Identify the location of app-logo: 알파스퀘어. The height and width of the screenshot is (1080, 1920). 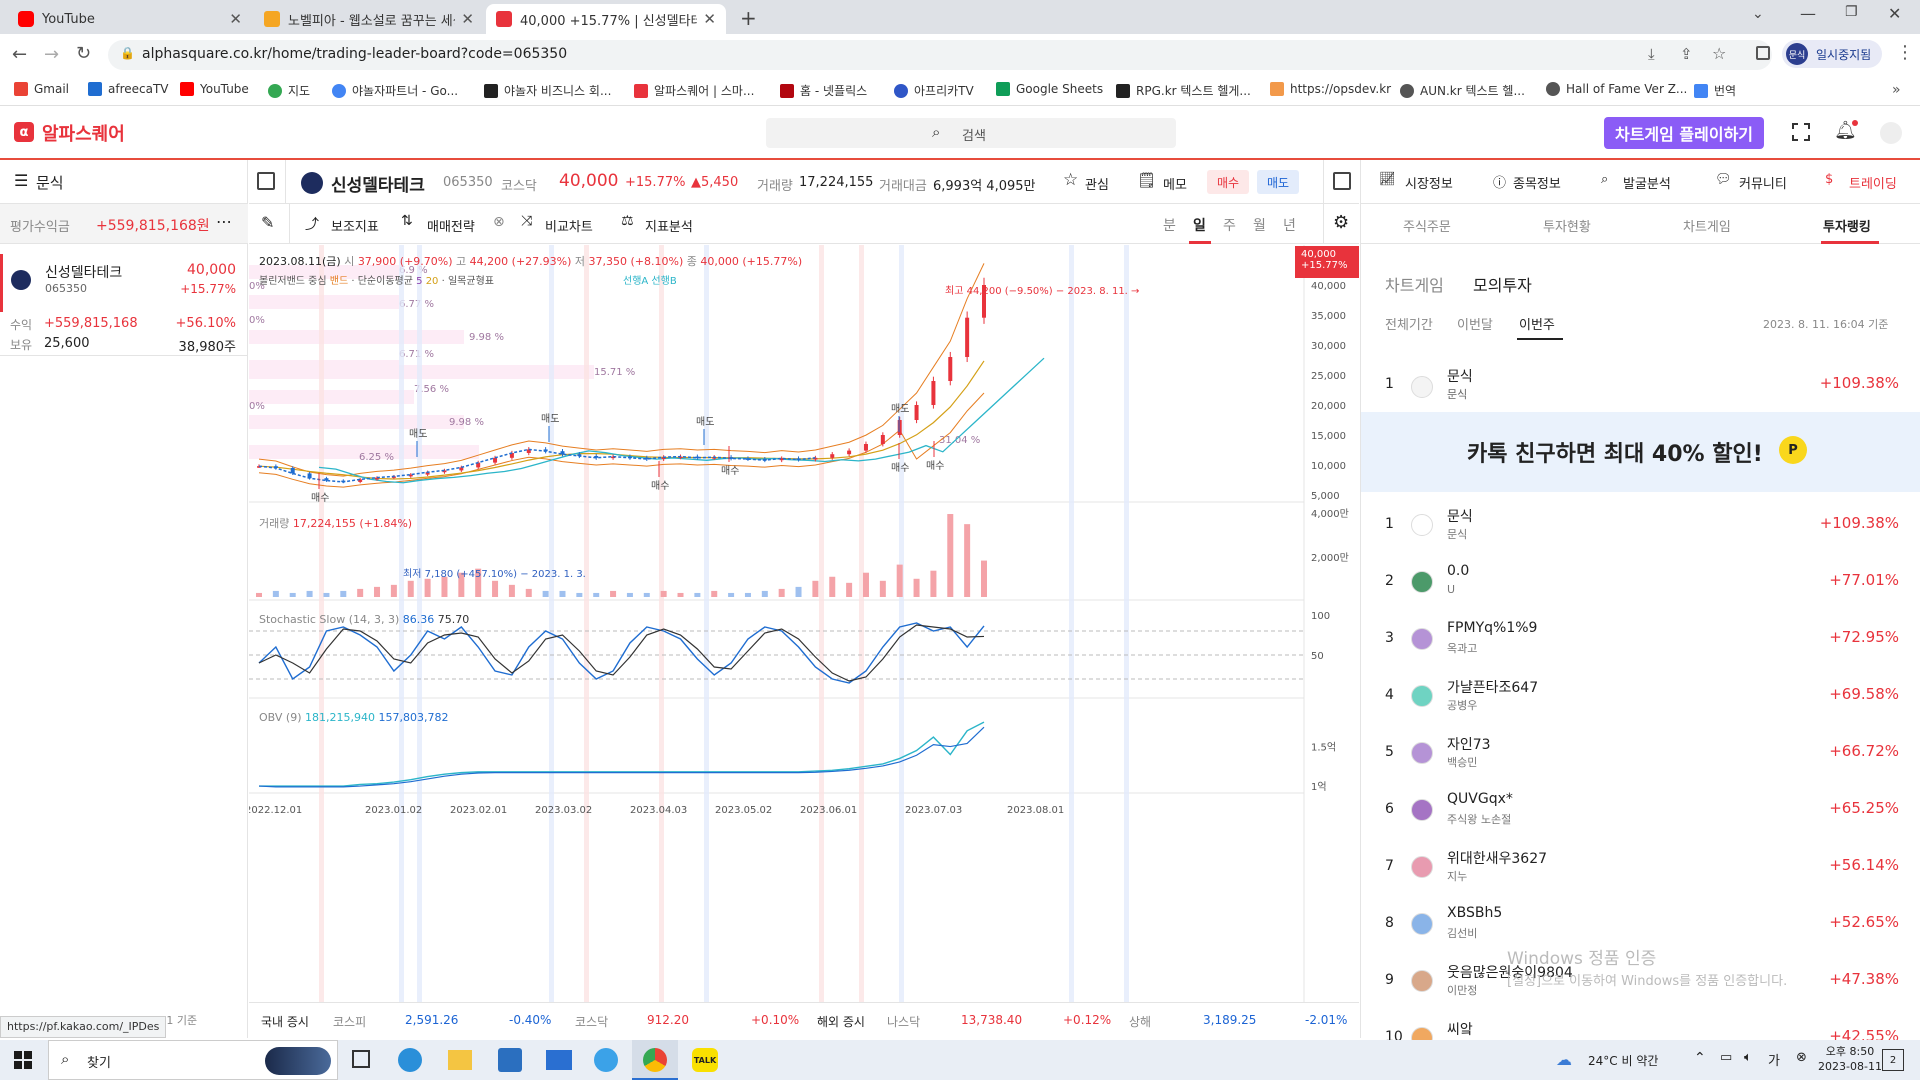
(83, 133).